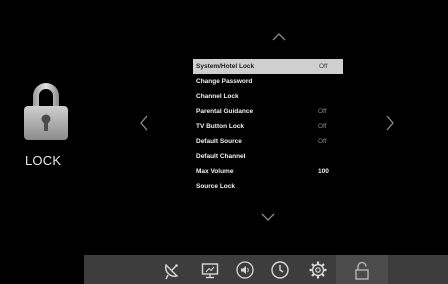 This screenshot has height=284, width=448. I want to click on menu-item-label: Default Channel, so click(221, 156).